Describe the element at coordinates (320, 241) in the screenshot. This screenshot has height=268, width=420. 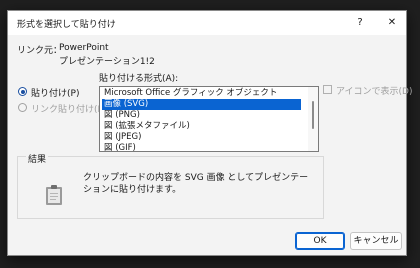
I see `ok-button: OK` at that location.